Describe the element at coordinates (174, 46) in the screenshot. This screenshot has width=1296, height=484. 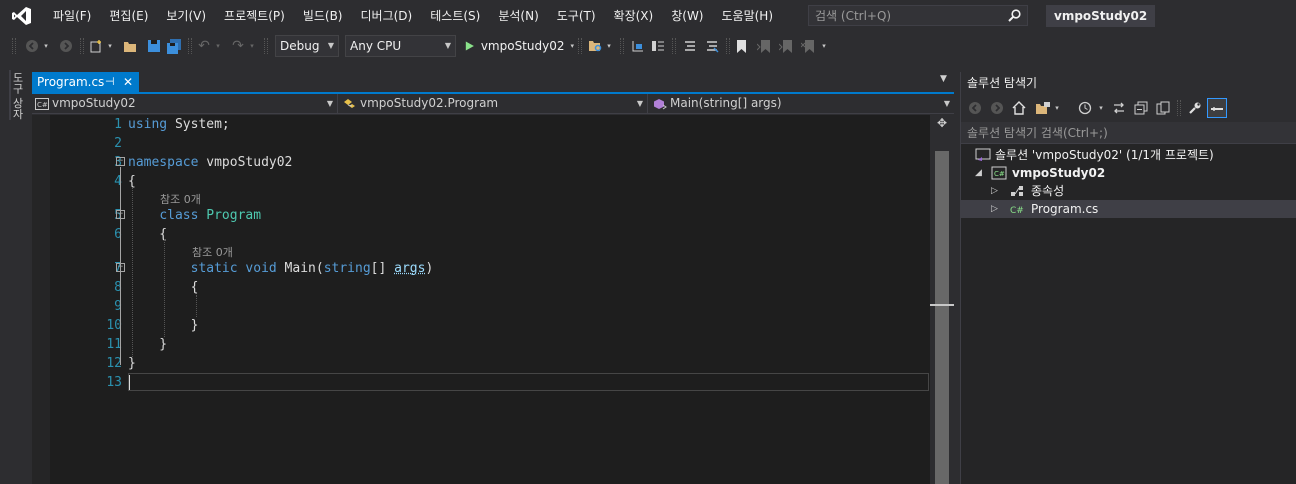
I see `save-all-icon` at that location.